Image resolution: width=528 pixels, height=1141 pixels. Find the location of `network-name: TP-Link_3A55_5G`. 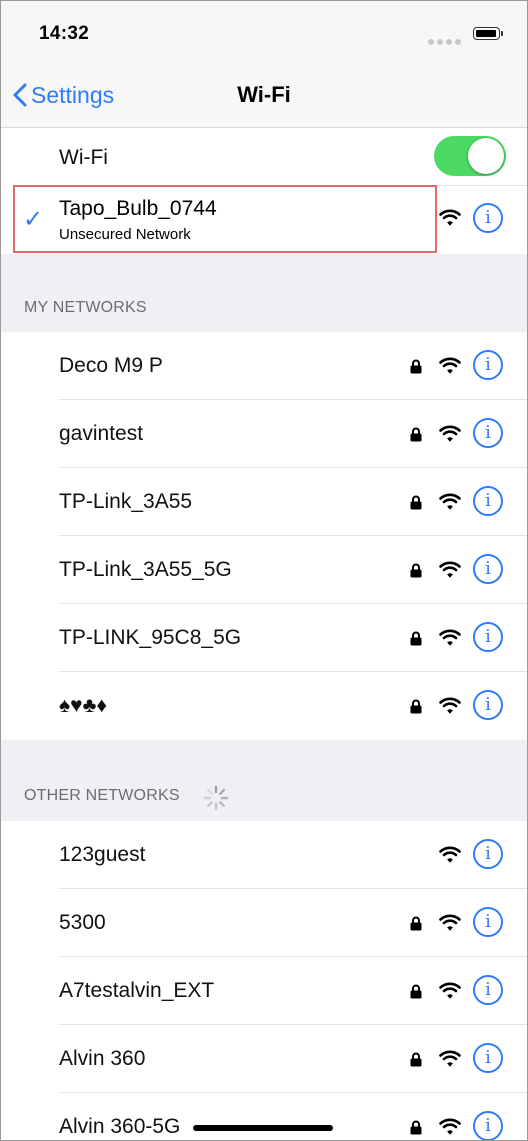

network-name: TP-Link_3A55_5G is located at coordinates (145, 569).